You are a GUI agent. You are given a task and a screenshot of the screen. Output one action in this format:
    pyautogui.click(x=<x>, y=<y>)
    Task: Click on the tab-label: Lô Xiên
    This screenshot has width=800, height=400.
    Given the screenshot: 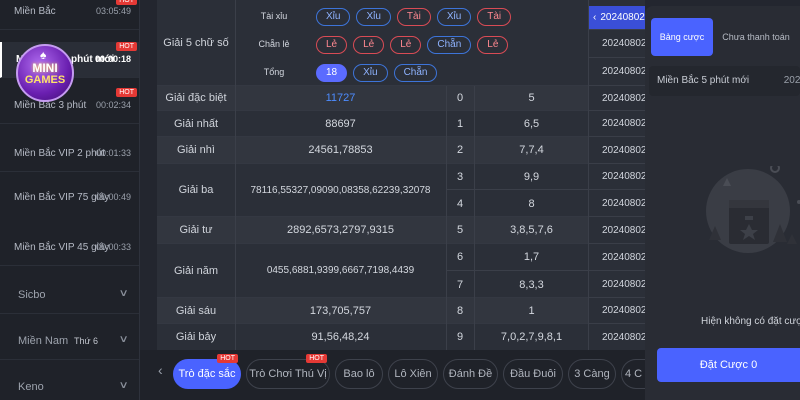 What is the action you would take?
    pyautogui.click(x=413, y=374)
    